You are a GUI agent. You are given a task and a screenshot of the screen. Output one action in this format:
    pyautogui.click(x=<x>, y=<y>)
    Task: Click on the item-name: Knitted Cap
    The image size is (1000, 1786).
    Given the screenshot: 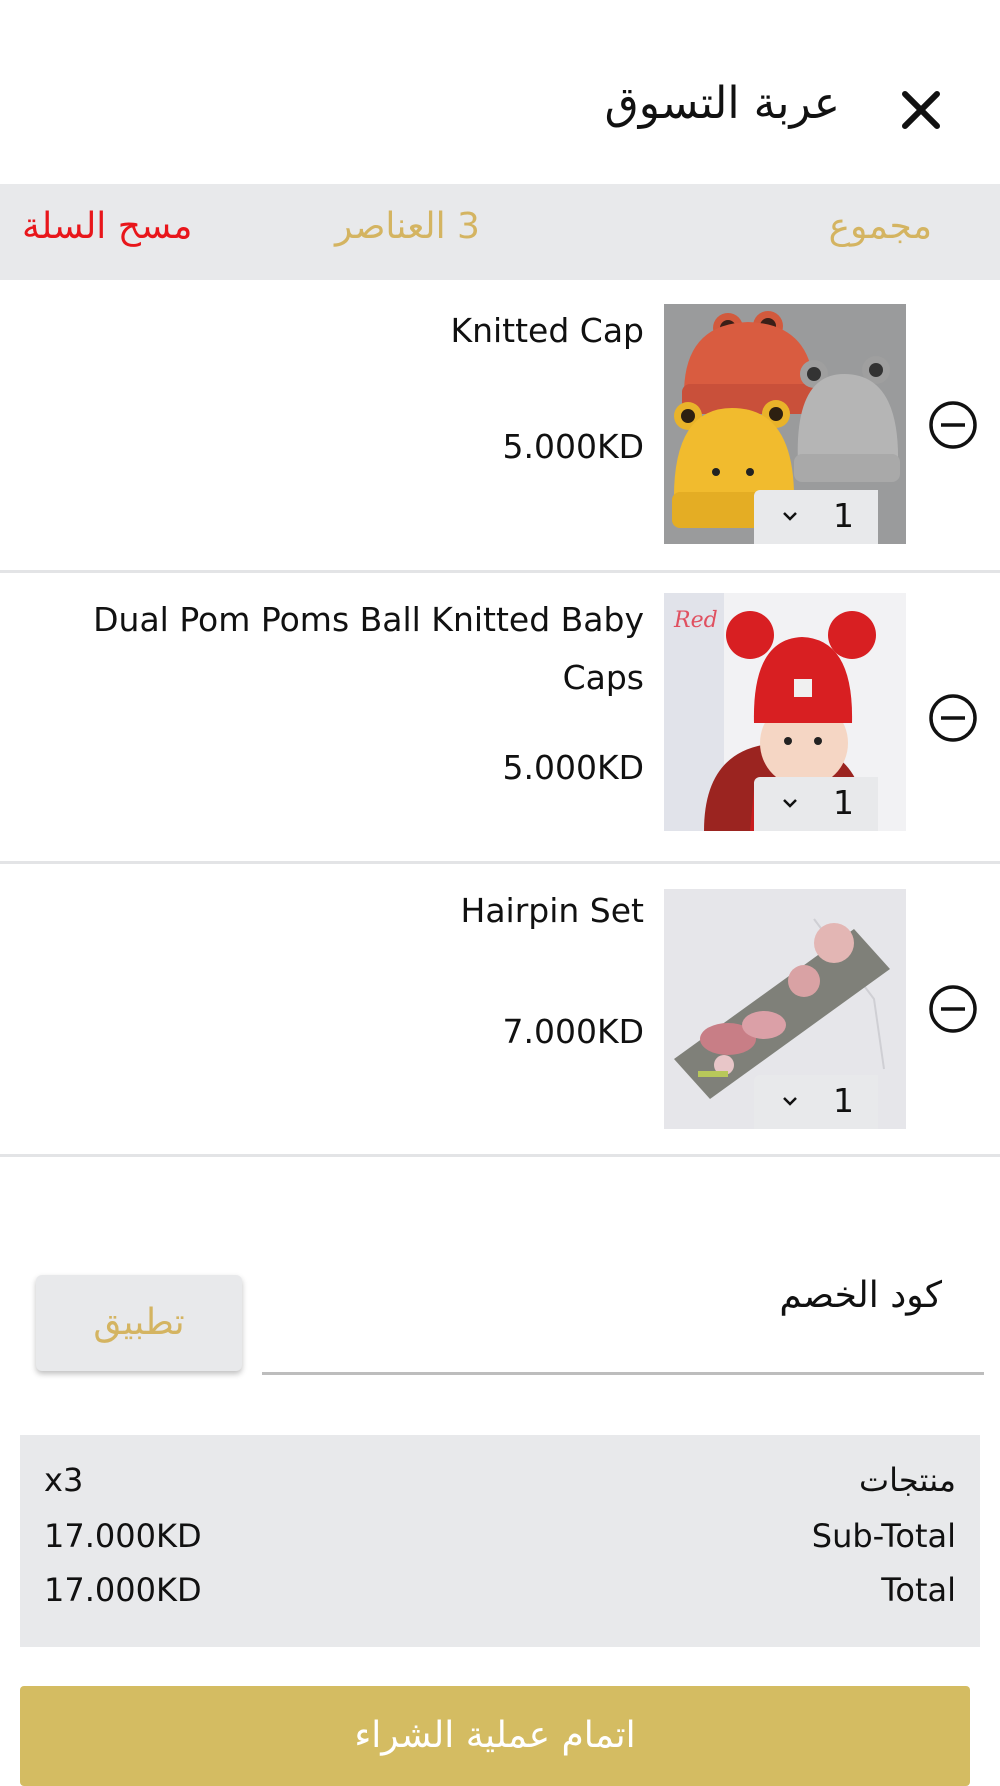 What is the action you would take?
    pyautogui.click(x=547, y=330)
    